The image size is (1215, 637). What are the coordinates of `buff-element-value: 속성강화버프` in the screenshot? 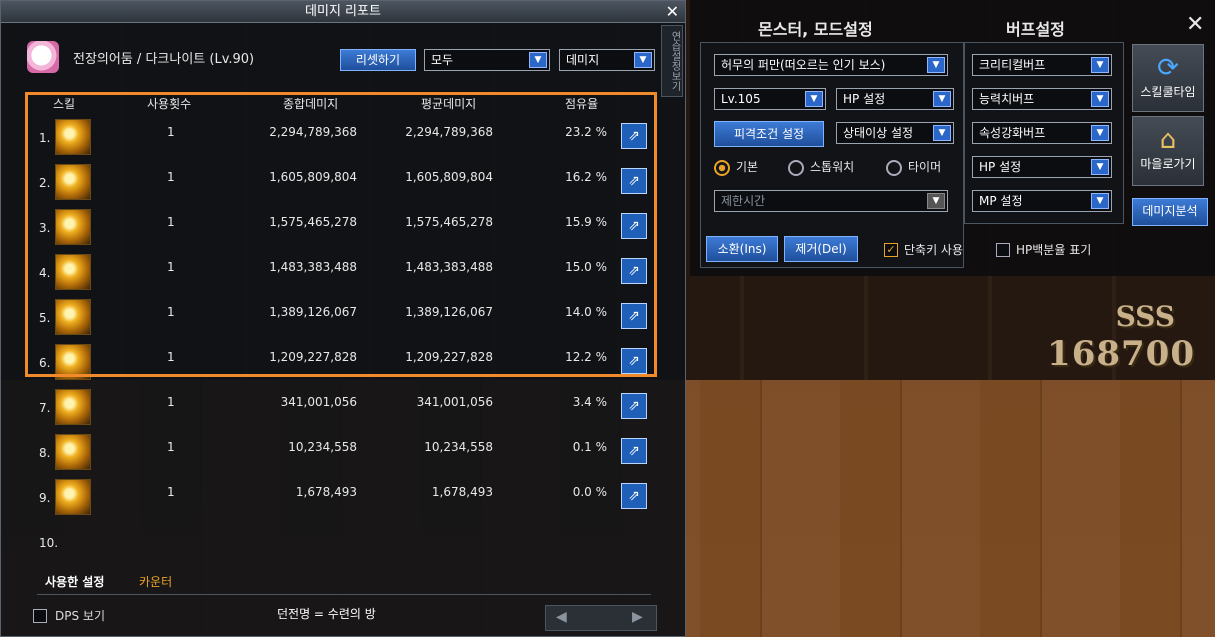 It's located at (1012, 133).